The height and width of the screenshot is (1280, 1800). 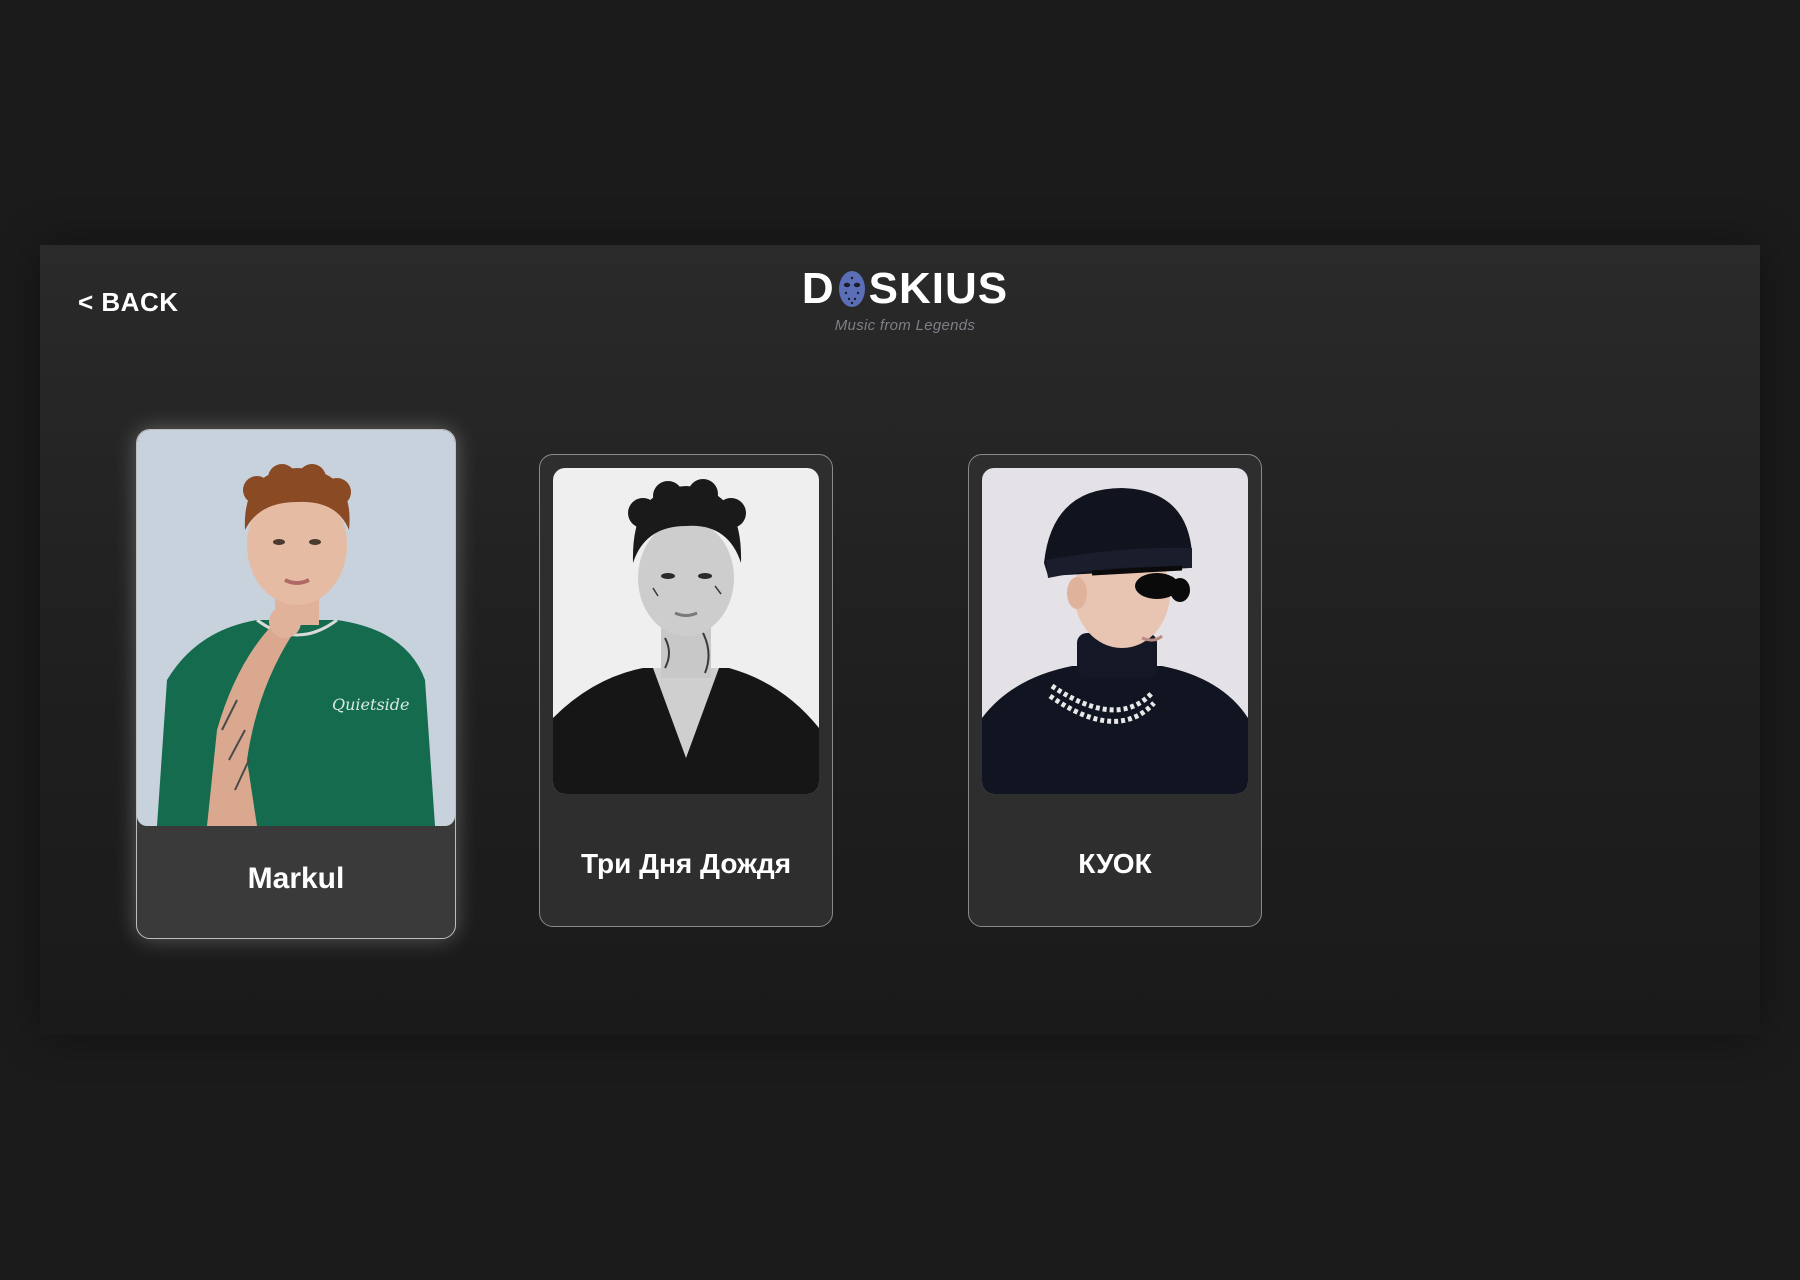 I want to click on svg-text: Quietside, so click(x=370, y=704).